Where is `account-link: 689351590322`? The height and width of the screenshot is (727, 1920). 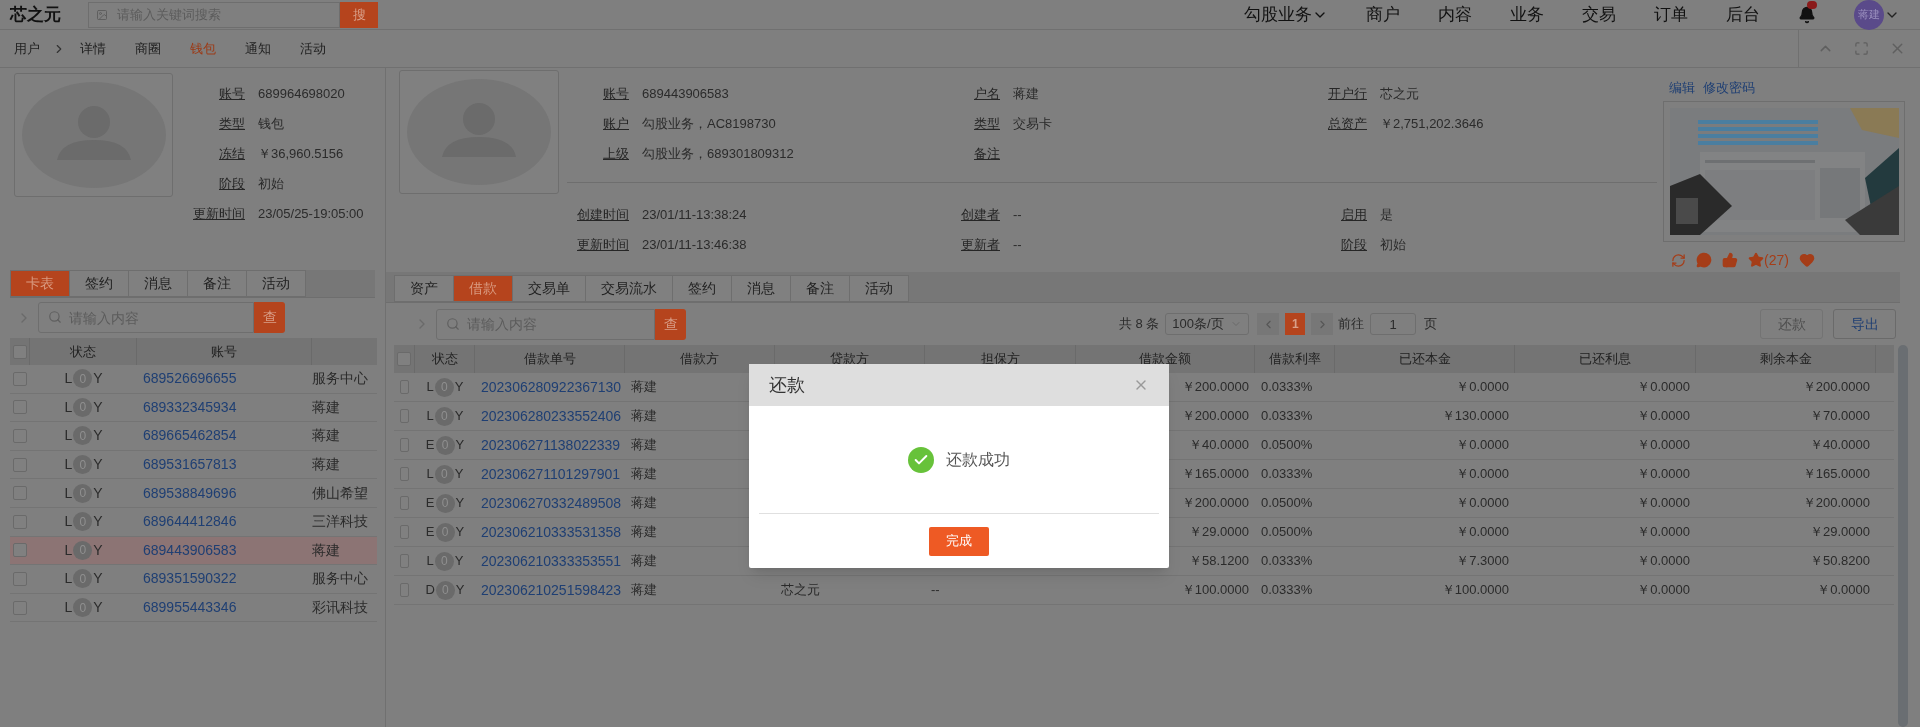
account-link: 689351590322 is located at coordinates (190, 578).